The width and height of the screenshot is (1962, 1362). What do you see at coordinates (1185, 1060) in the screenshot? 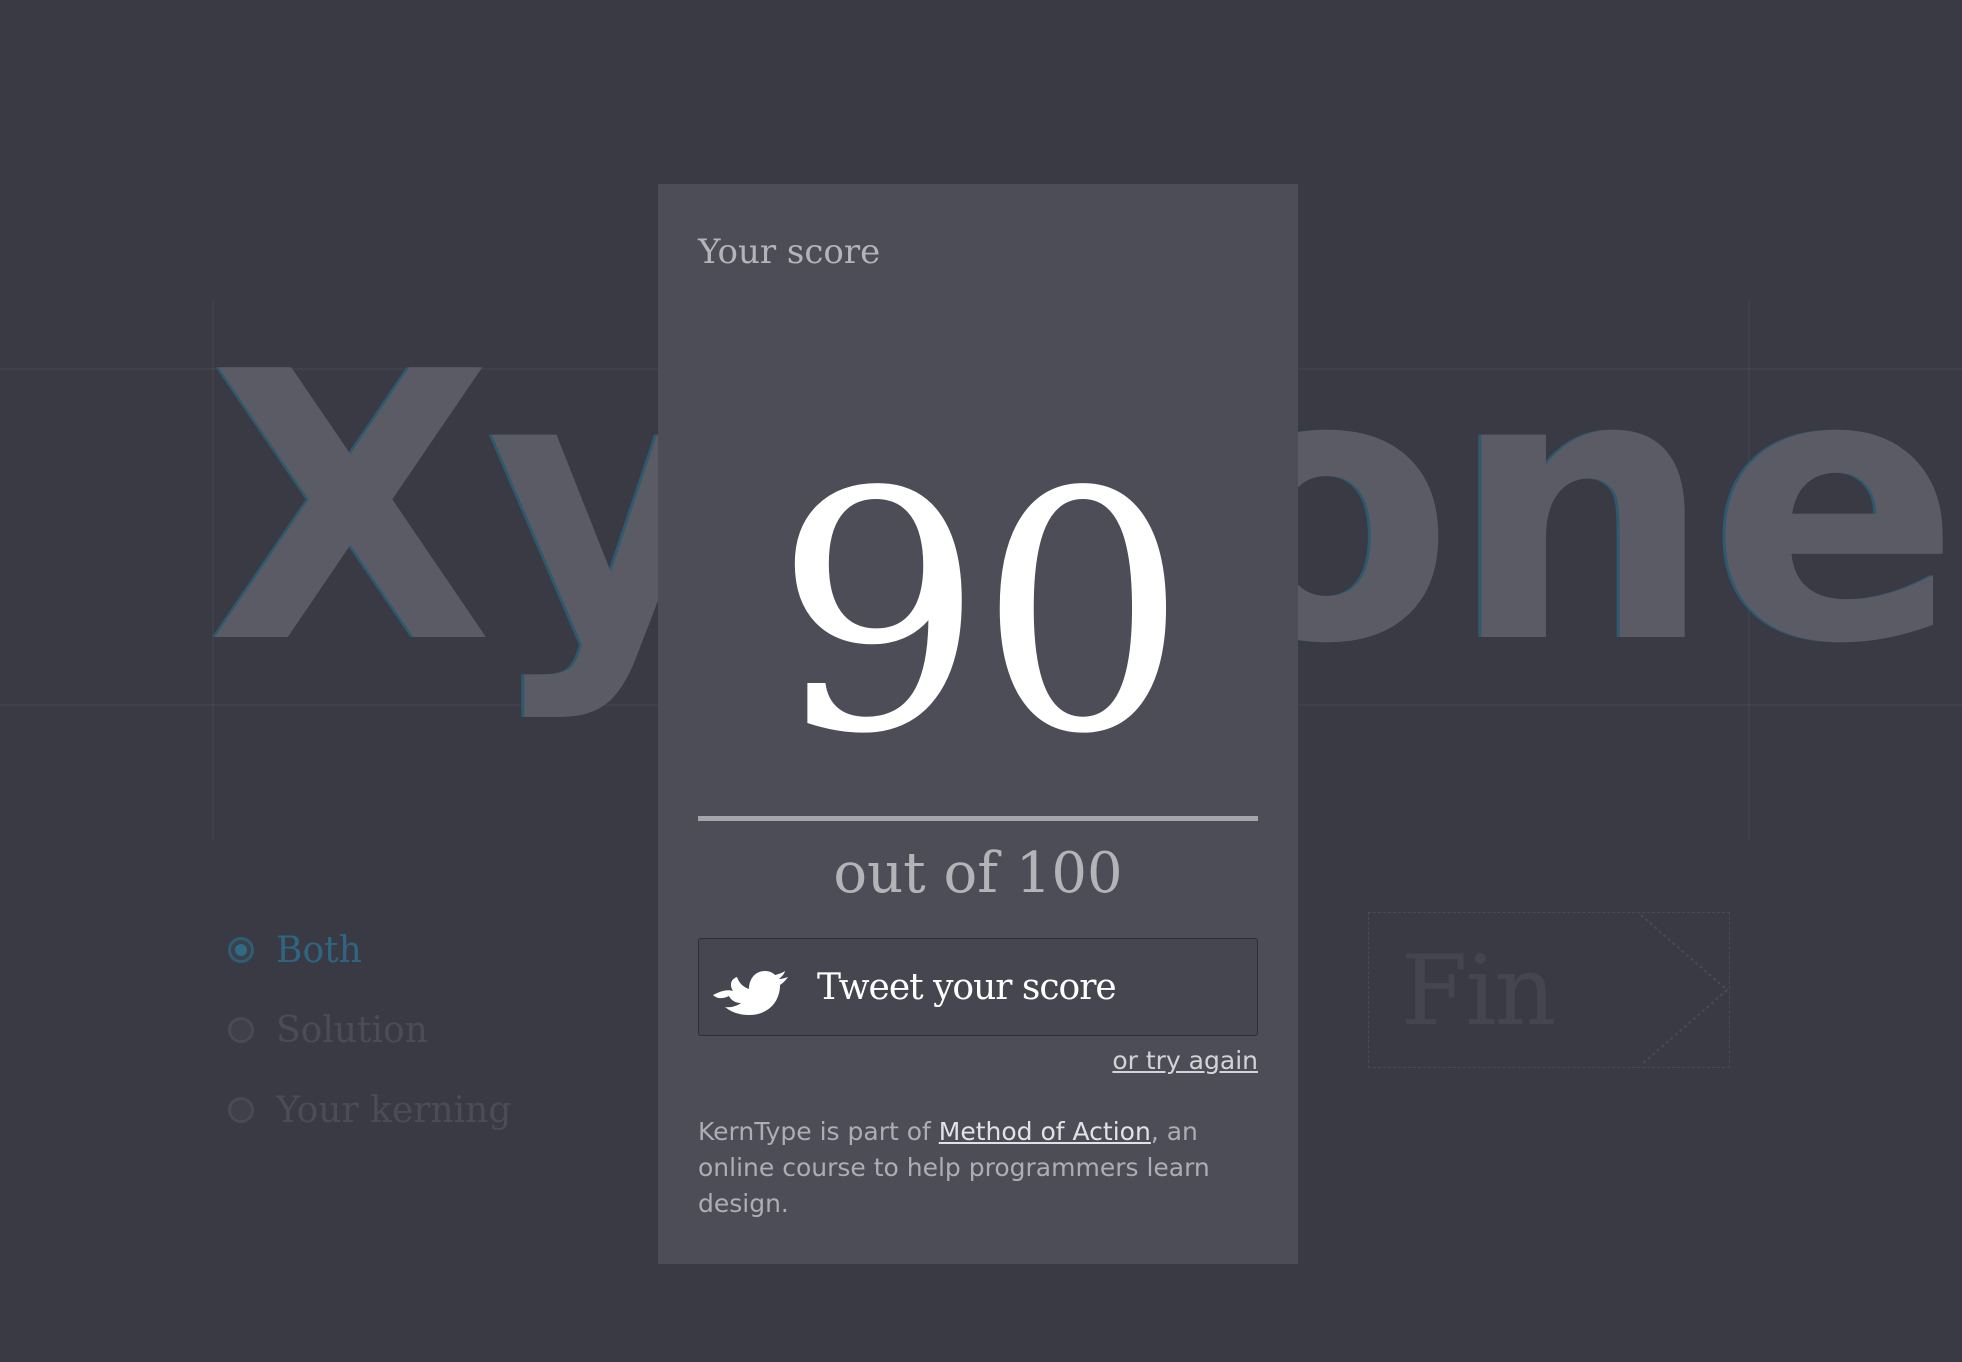
I see `try-again-link: or try again` at bounding box center [1185, 1060].